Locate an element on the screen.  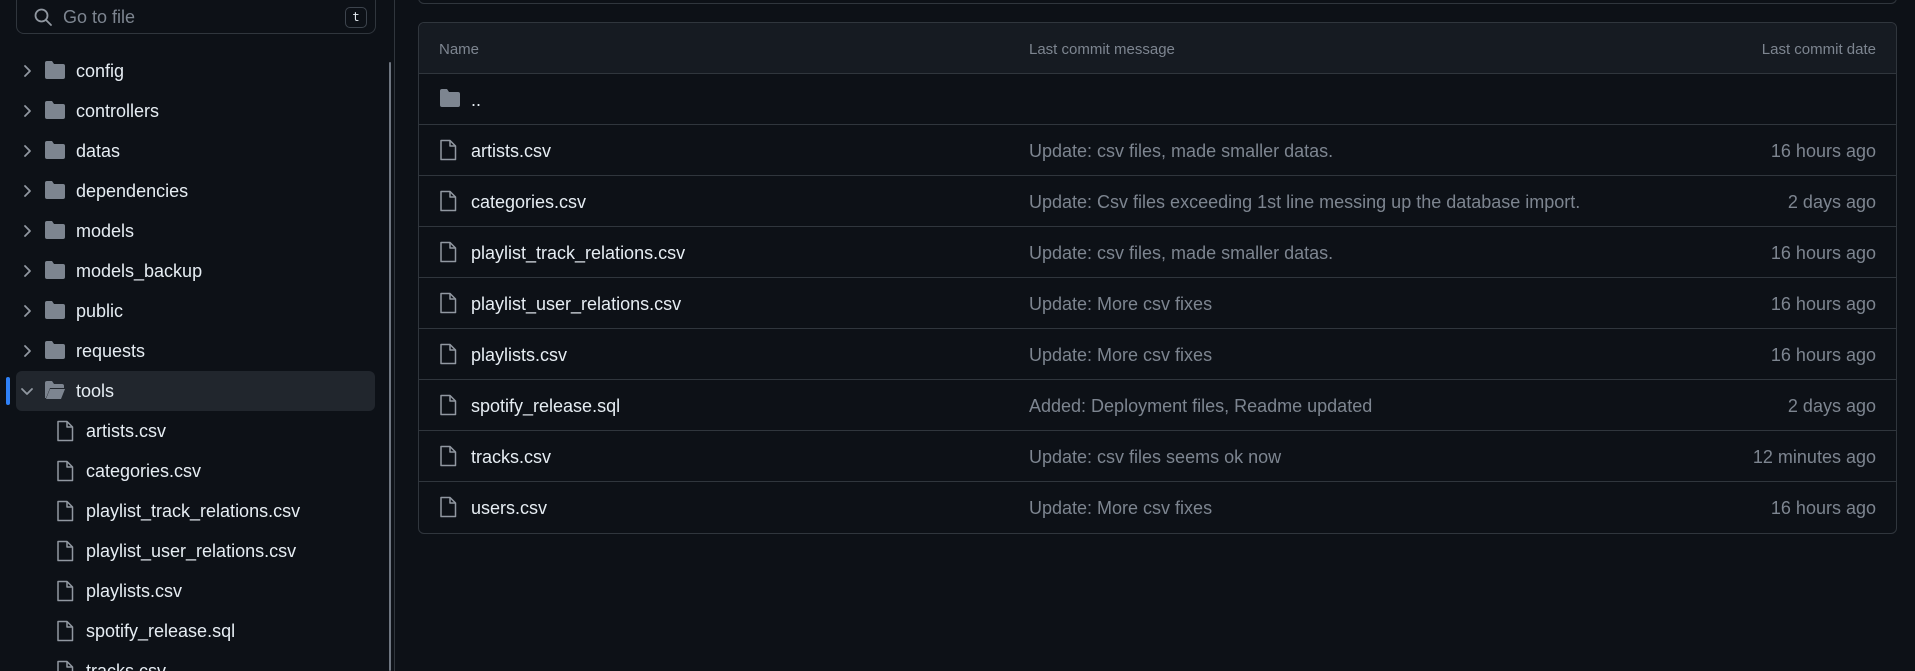
commit-date: 2 days ago is located at coordinates (1831, 406).